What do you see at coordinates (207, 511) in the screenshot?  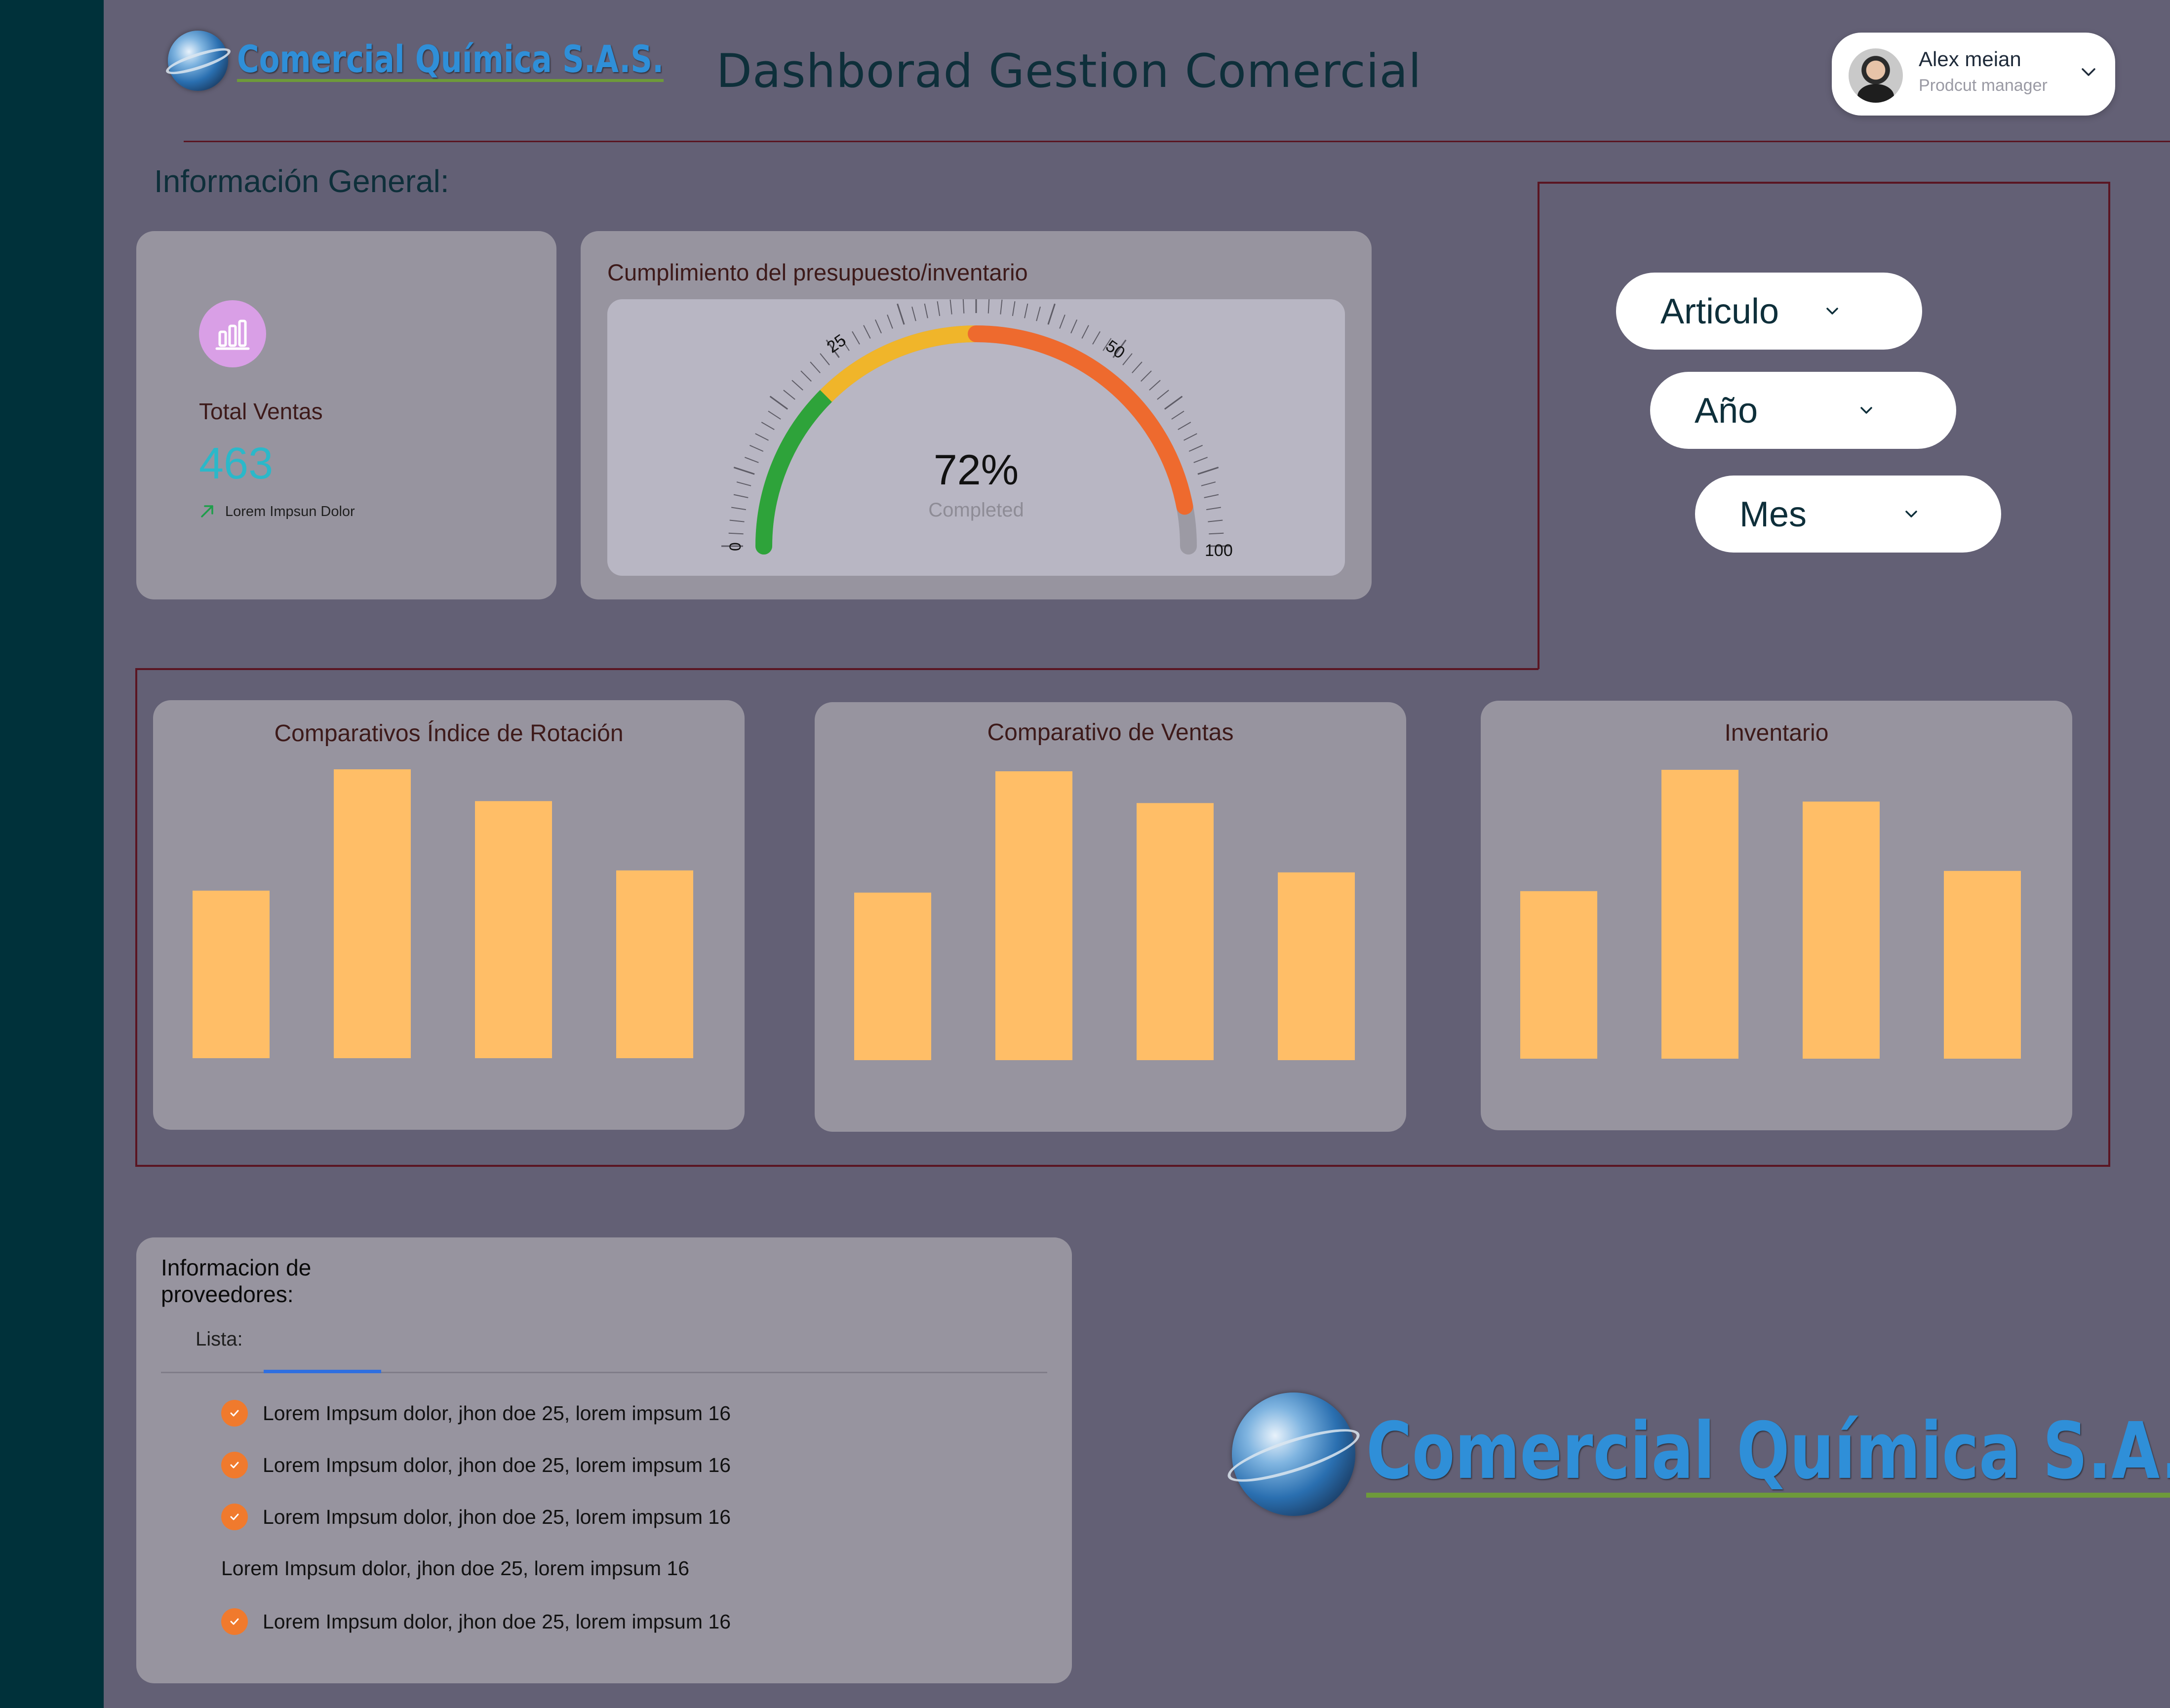 I see `trend-up-icon` at bounding box center [207, 511].